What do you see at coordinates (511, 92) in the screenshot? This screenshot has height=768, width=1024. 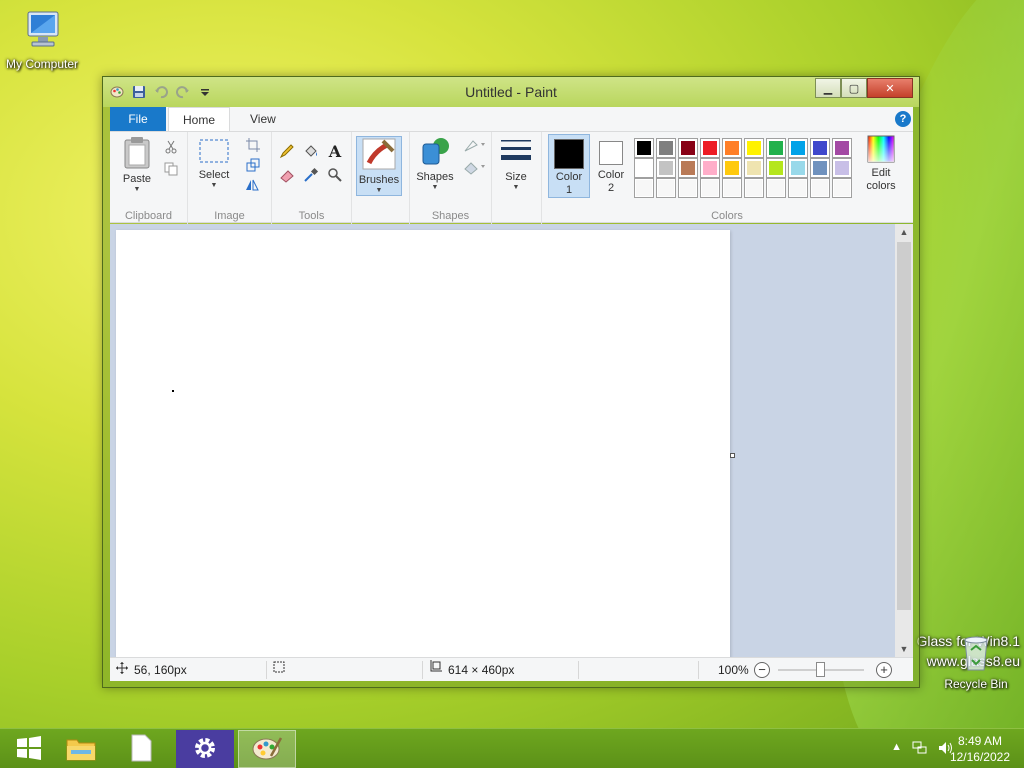 I see `title-bar: Untitled - Paint ▁ ▢ ✕` at bounding box center [511, 92].